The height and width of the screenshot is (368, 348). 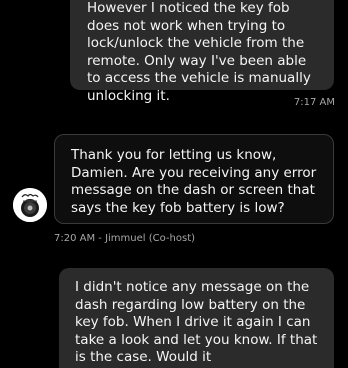 What do you see at coordinates (30, 205) in the screenshot?
I see `host-avatar-icon` at bounding box center [30, 205].